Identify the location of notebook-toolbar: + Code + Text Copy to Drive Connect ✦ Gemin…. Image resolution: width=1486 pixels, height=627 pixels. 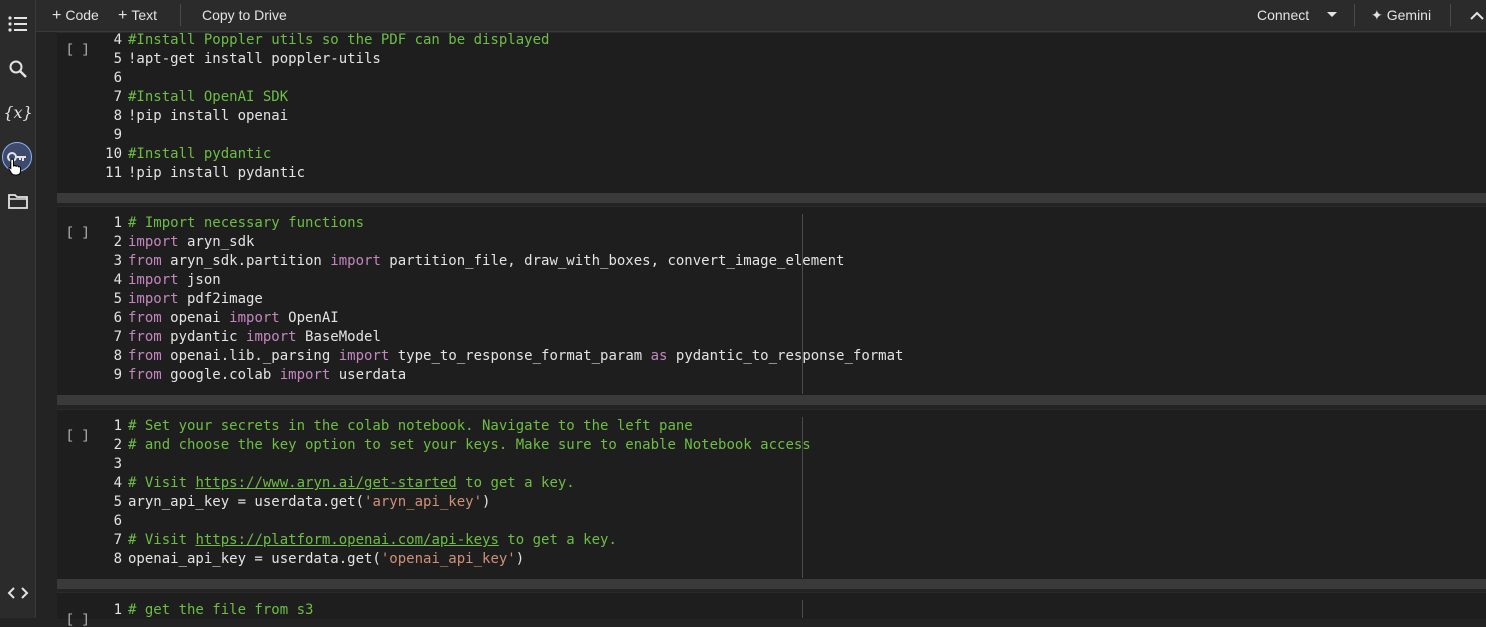
(761, 16).